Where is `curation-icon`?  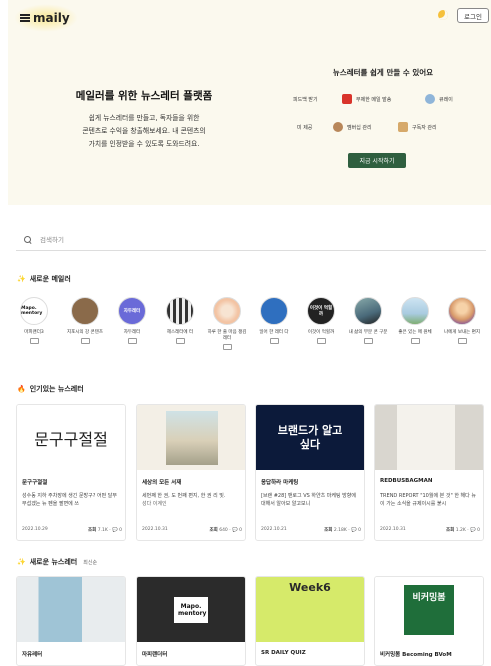
curation-icon is located at coordinates (430, 99).